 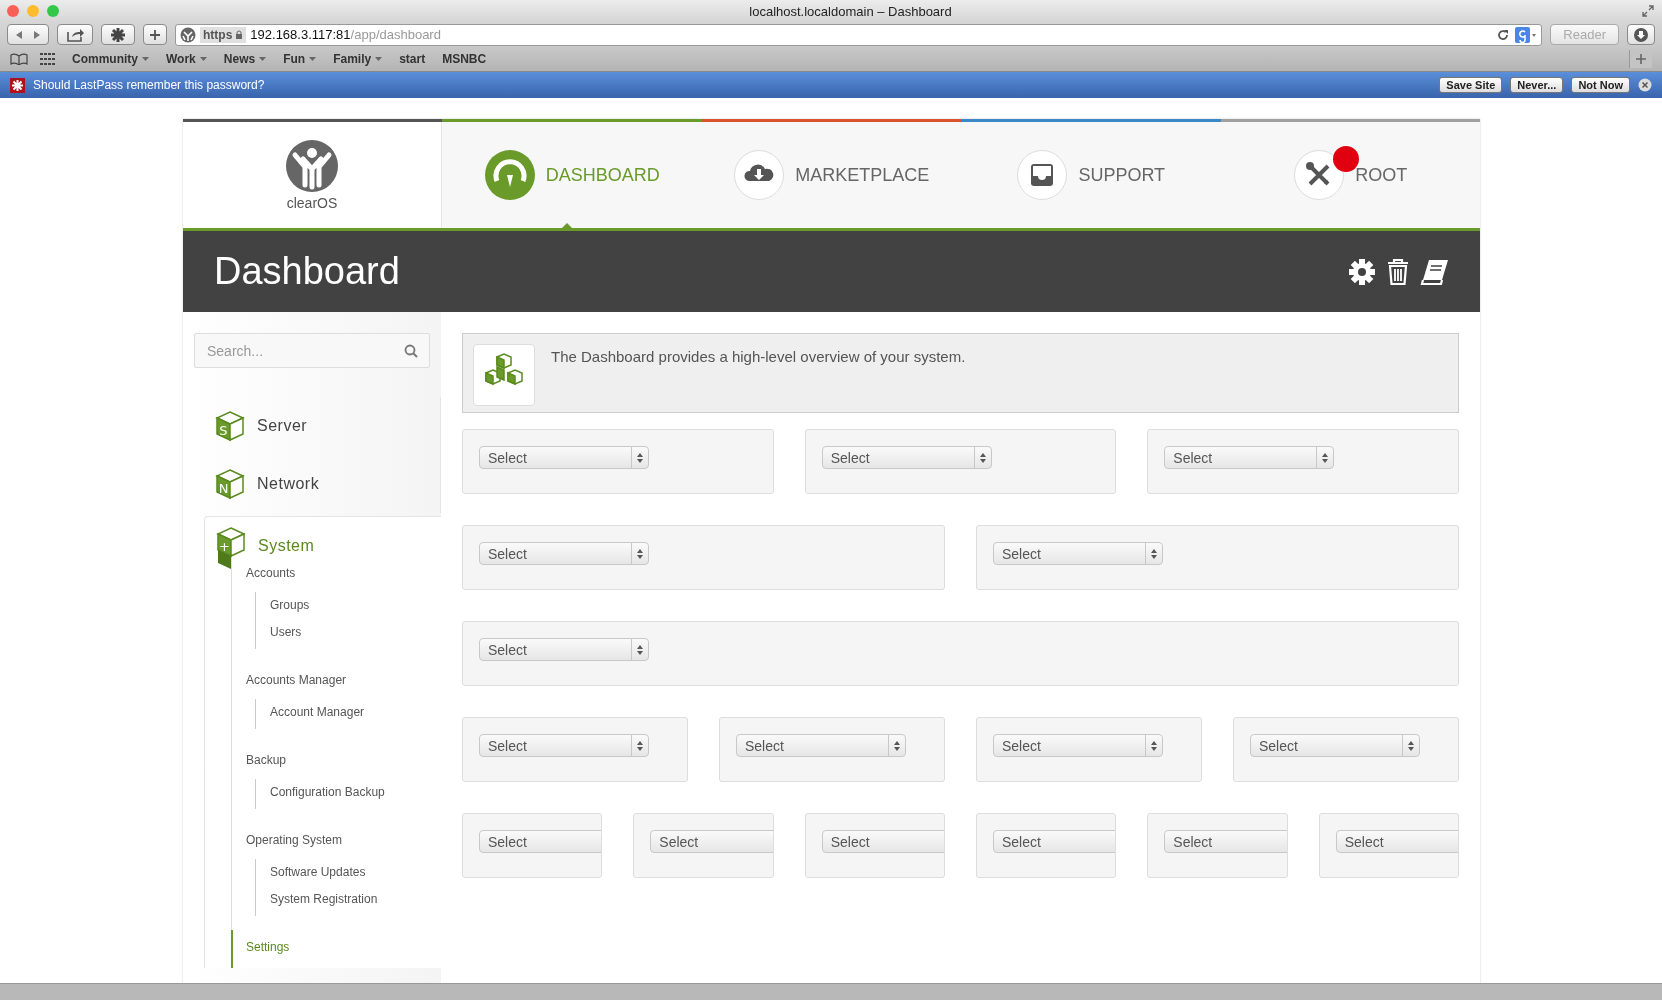 What do you see at coordinates (28, 34) in the screenshot?
I see `back-forward-buttons` at bounding box center [28, 34].